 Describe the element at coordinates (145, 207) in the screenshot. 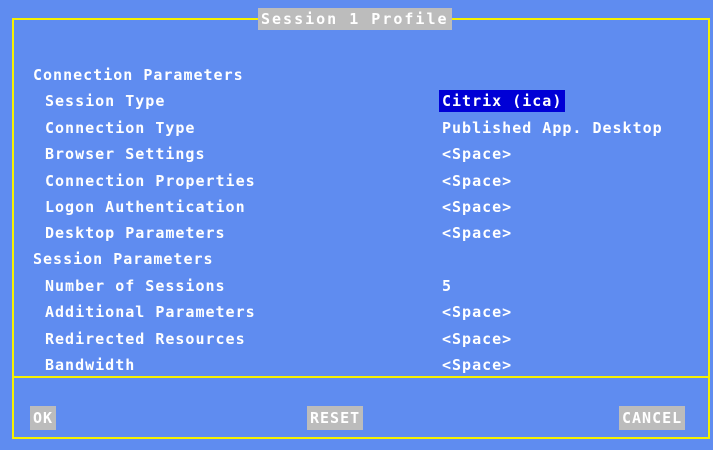

I see `logon-authentication-label: Logon Authentication` at that location.